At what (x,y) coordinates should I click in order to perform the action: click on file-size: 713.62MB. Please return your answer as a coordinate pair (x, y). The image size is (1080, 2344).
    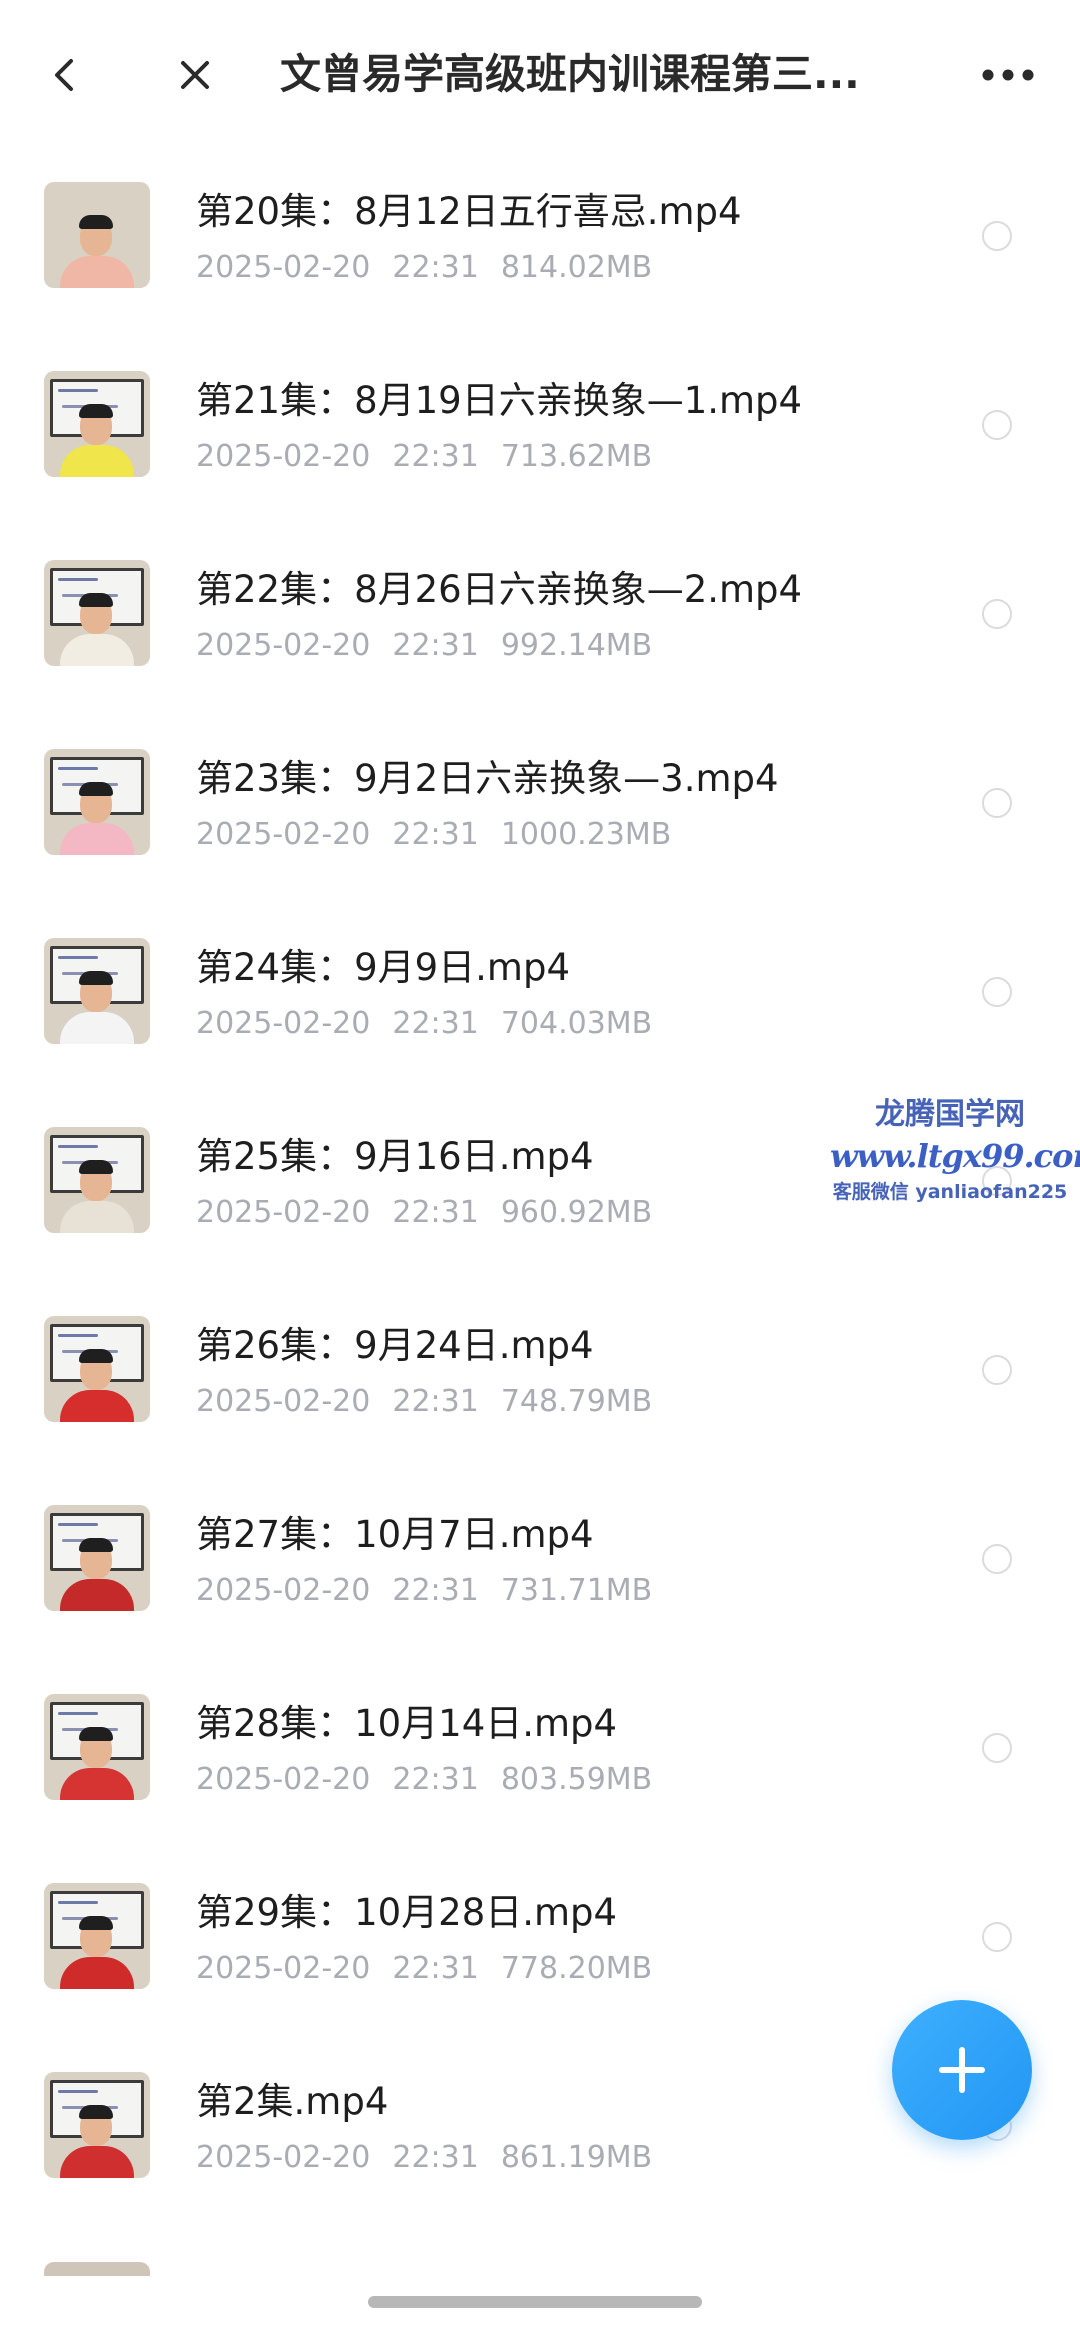
    Looking at the image, I should click on (576, 456).